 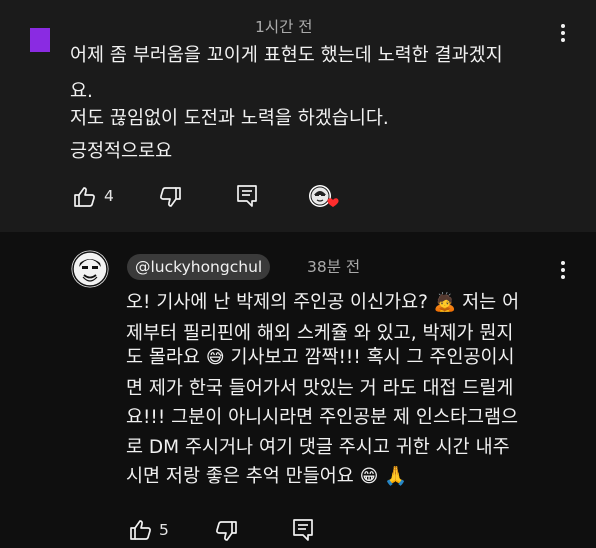 I want to click on sweat-smile-emoji: 😅, so click(x=215, y=357).